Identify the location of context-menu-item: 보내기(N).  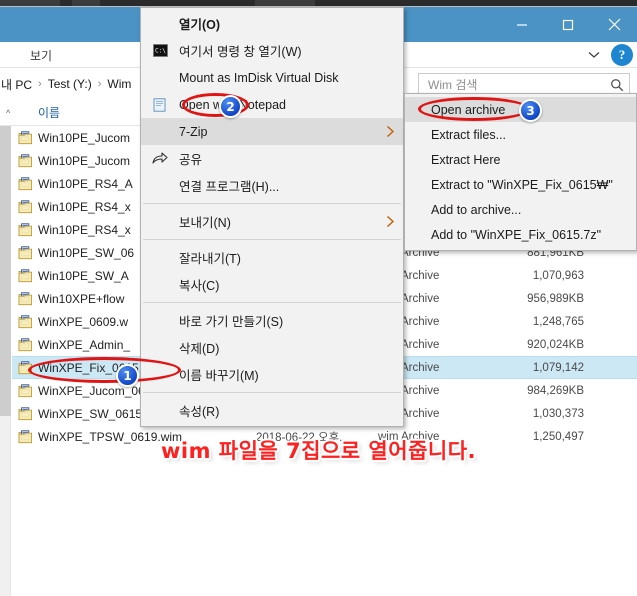
(272, 221).